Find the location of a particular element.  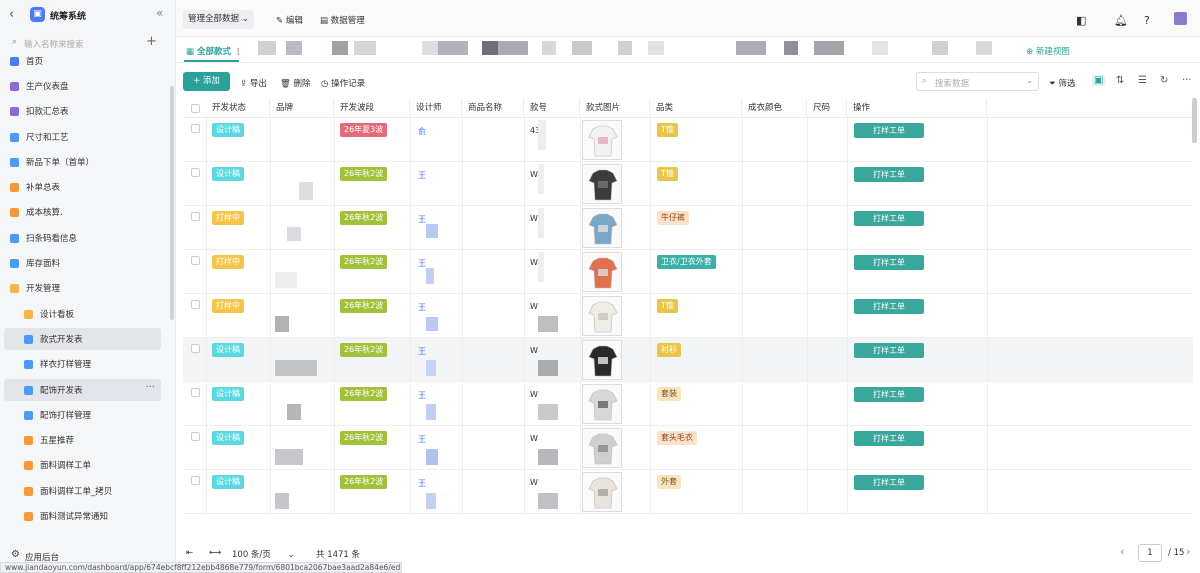

select-all-checkbox is located at coordinates (195, 108).